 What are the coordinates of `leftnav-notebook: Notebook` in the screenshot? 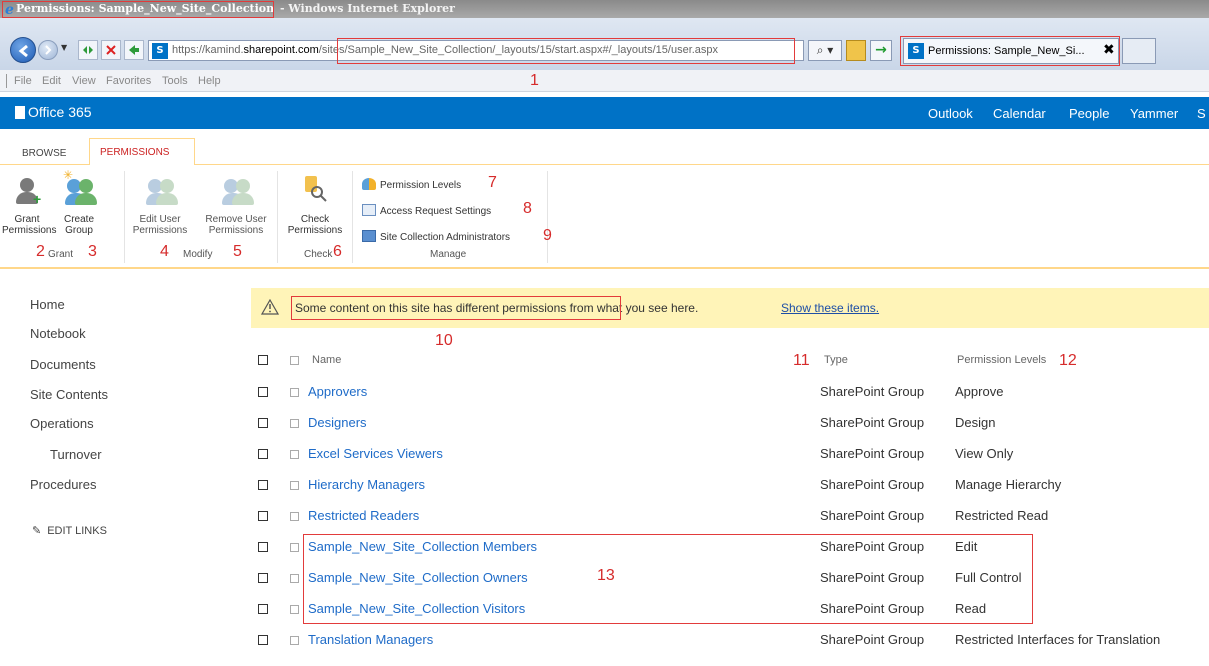 It's located at (58, 333).